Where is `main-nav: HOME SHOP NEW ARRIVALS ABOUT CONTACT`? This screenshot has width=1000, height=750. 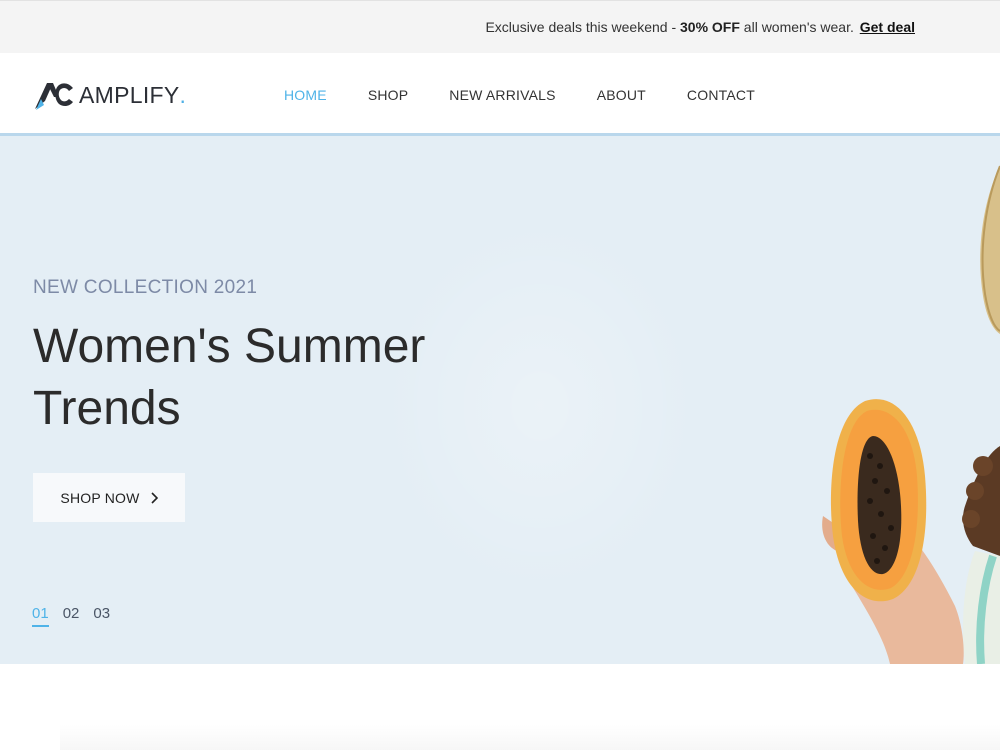
main-nav: HOME SHOP NEW ARRIVALS ABOUT CONTACT is located at coordinates (540, 95).